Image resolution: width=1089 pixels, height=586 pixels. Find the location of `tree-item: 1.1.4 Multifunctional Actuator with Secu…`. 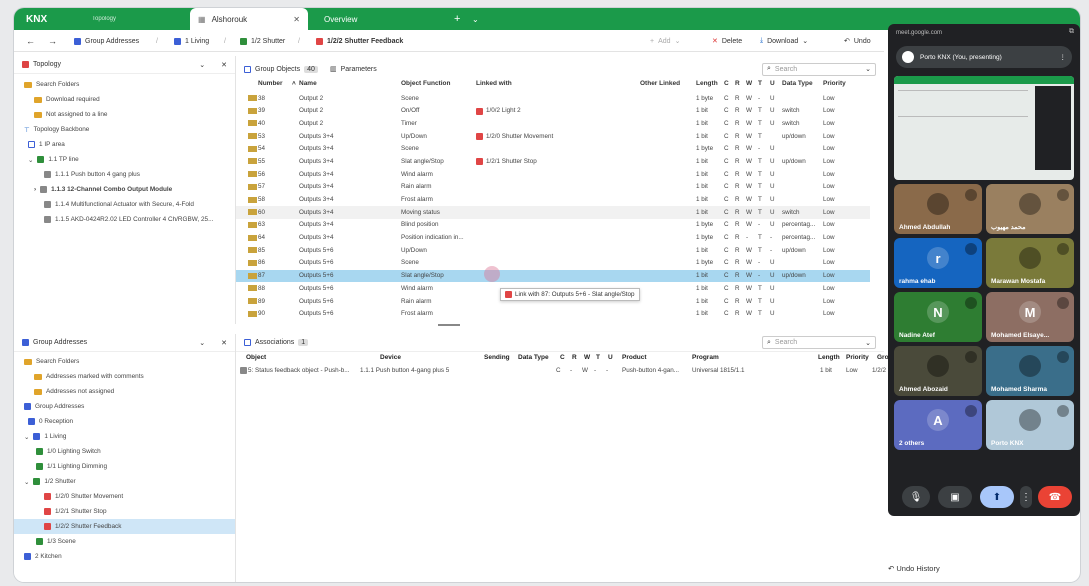

tree-item: 1.1.4 Multifunctional Actuator with Secu… is located at coordinates (124, 204).